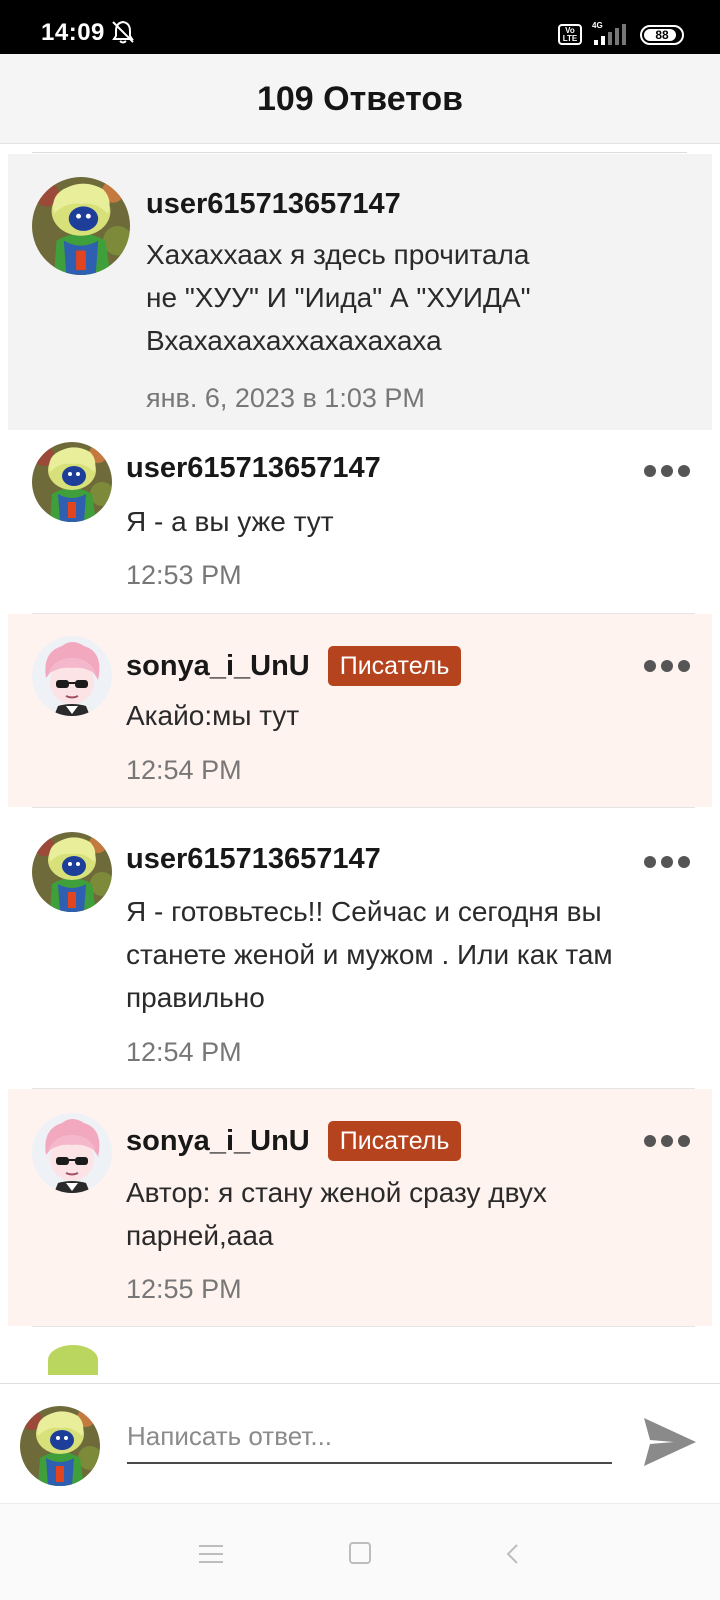 The width and height of the screenshot is (720, 1600). Describe the element at coordinates (184, 1289) in the screenshot. I see `comment-timestamp: 12:55 PM` at that location.